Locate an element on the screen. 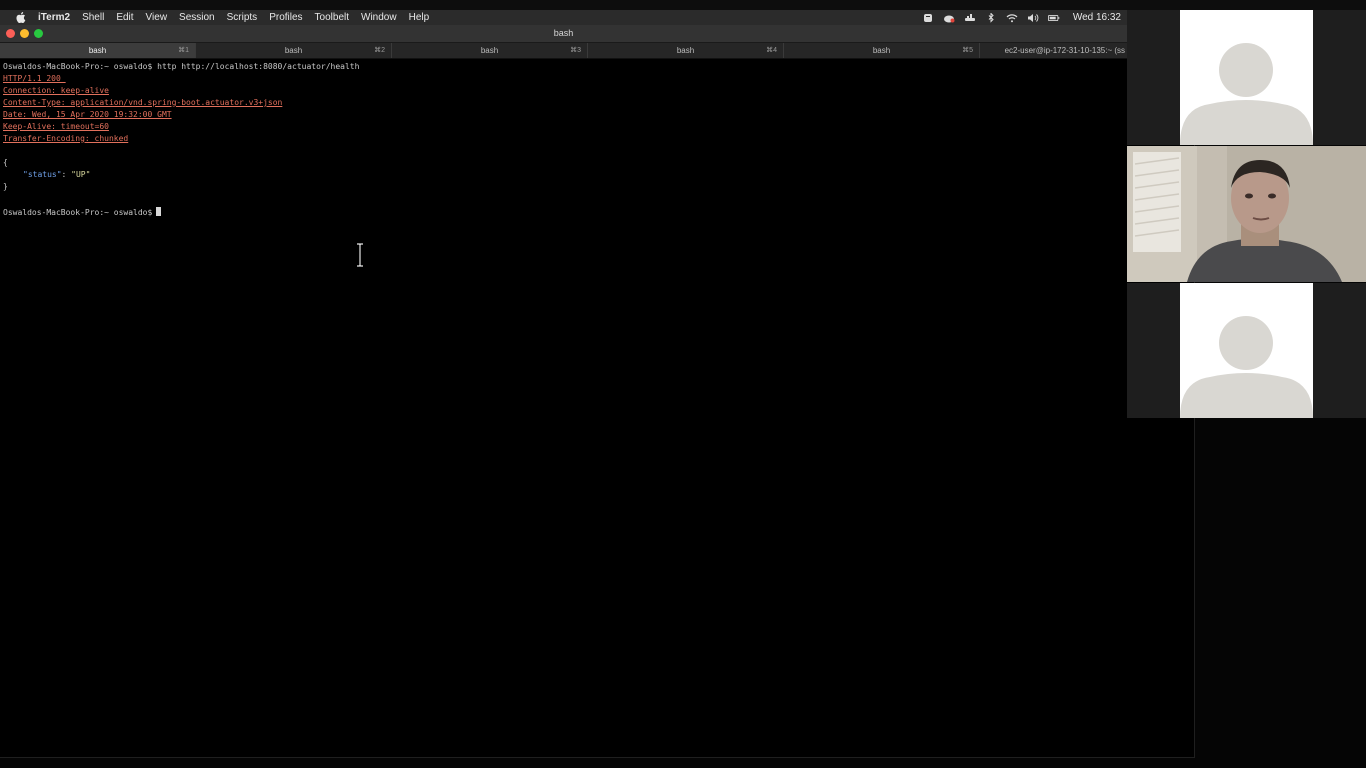  menu-help: Help is located at coordinates (419, 17).